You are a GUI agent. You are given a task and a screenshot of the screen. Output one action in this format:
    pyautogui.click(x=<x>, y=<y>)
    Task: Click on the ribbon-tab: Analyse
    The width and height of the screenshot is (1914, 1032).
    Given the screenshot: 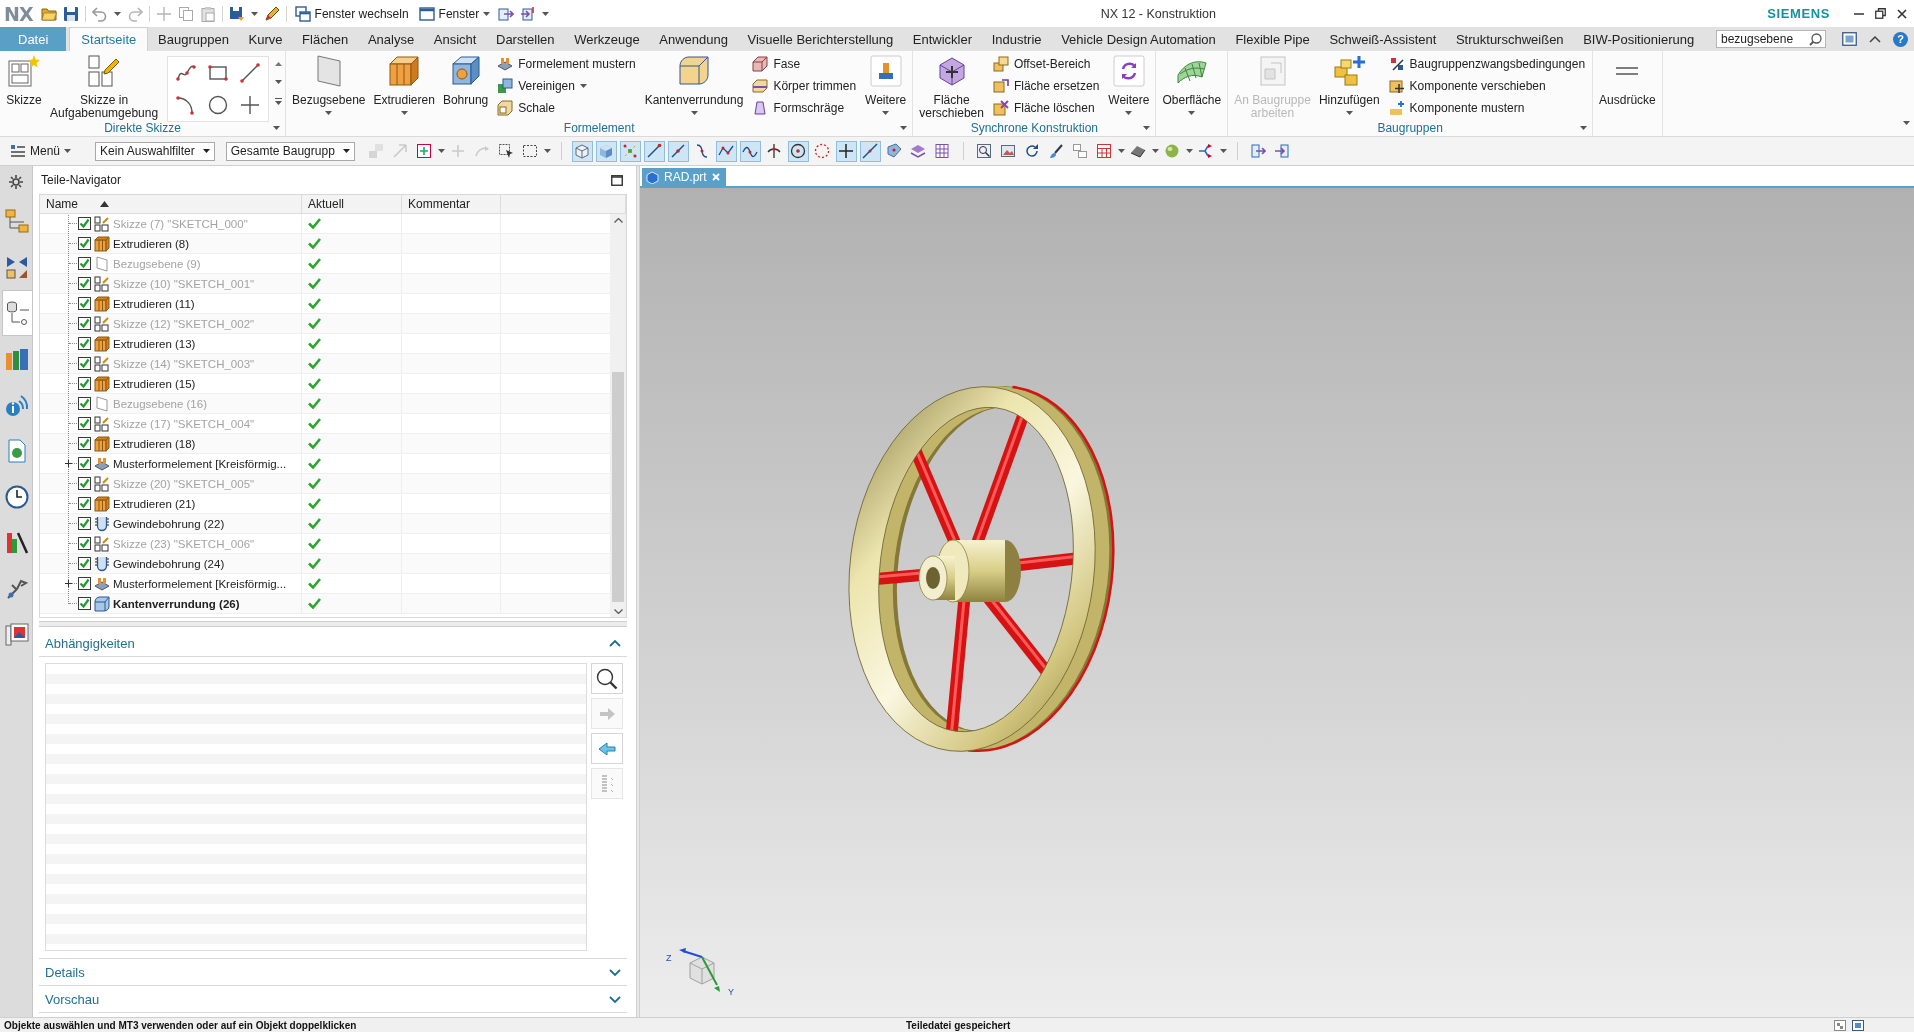 What is the action you would take?
    pyautogui.click(x=391, y=39)
    